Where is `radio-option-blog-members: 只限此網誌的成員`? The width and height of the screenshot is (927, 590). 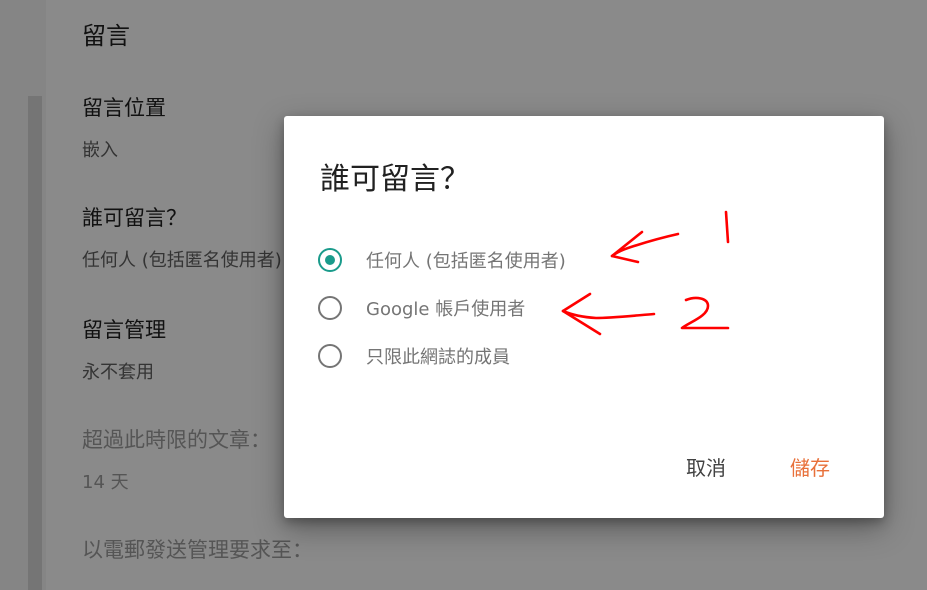
radio-option-blog-members: 只限此網誌的成員 is located at coordinates (414, 356).